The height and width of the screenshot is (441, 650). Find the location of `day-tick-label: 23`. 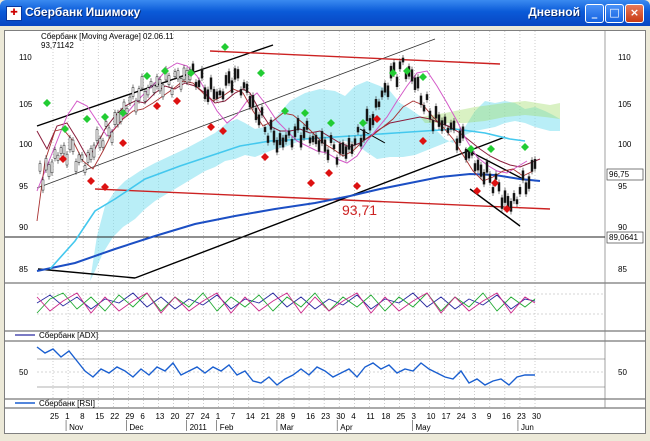

day-tick-label: 23 is located at coordinates (521, 416).